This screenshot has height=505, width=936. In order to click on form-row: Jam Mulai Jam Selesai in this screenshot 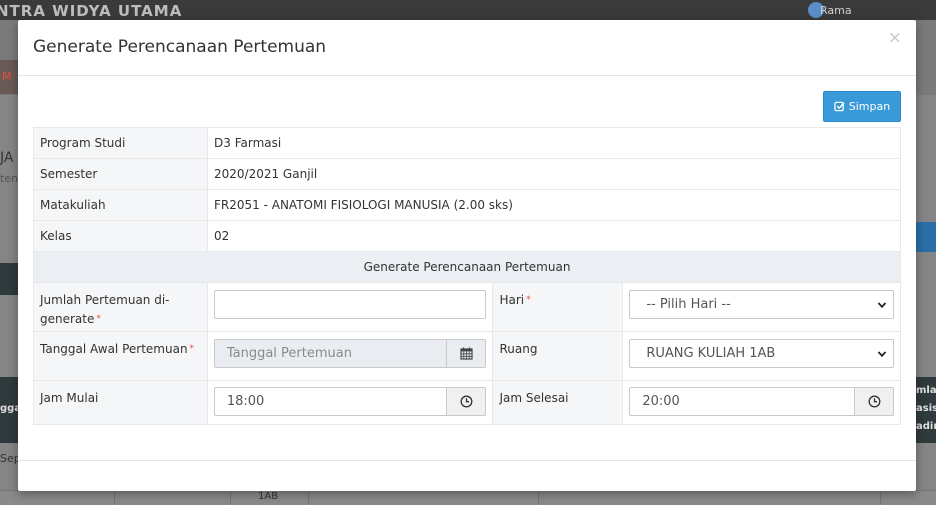, I will do `click(467, 402)`.